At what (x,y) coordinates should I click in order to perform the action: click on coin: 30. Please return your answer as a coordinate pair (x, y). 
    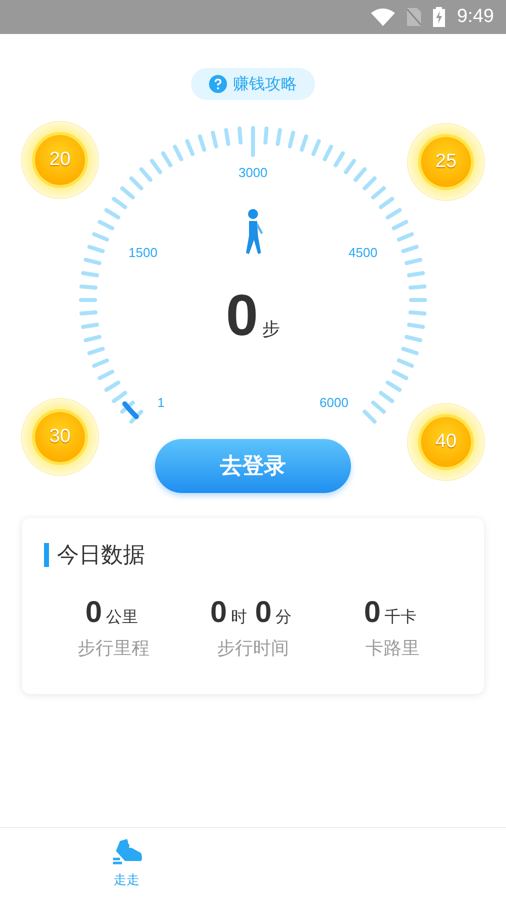
    Looking at the image, I should click on (60, 437).